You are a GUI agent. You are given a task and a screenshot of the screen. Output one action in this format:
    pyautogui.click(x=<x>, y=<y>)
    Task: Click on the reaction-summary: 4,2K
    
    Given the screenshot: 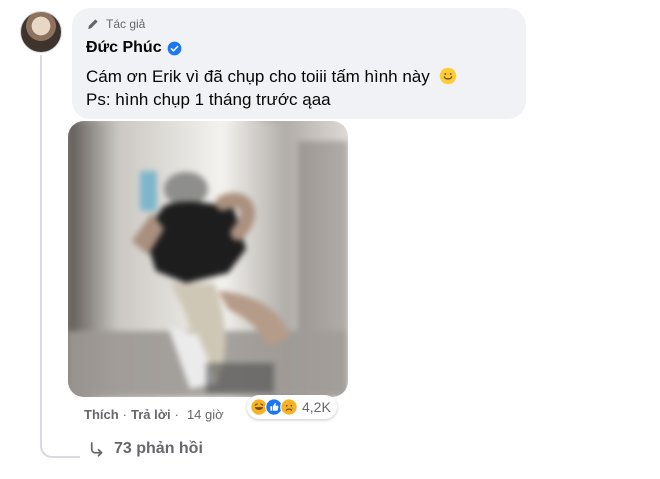 What is the action you would take?
    pyautogui.click(x=292, y=407)
    